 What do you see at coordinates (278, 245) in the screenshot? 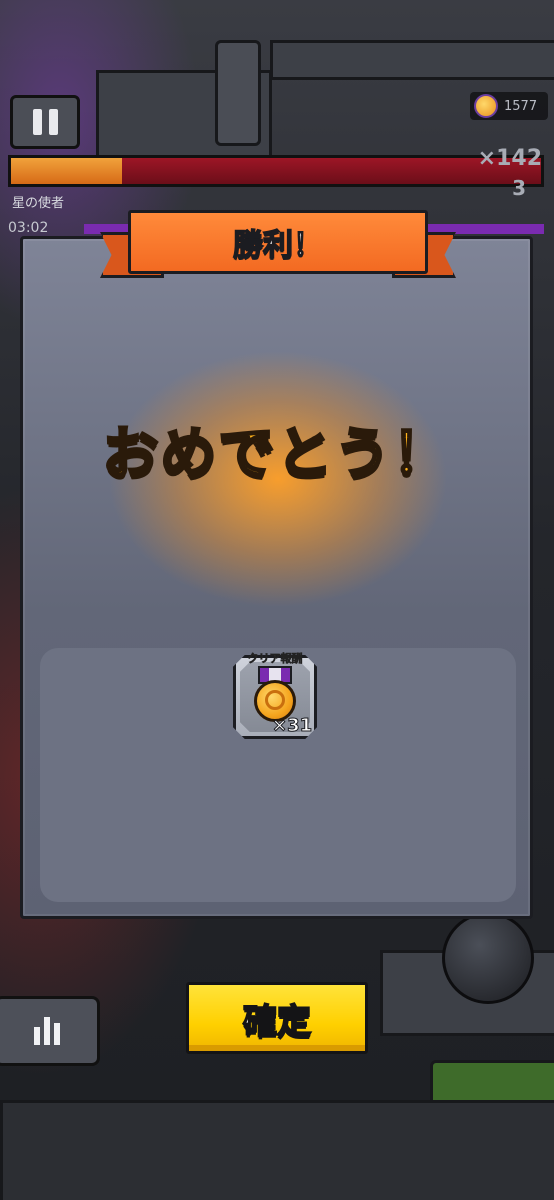
I see `dialog-title: 勝利！` at bounding box center [278, 245].